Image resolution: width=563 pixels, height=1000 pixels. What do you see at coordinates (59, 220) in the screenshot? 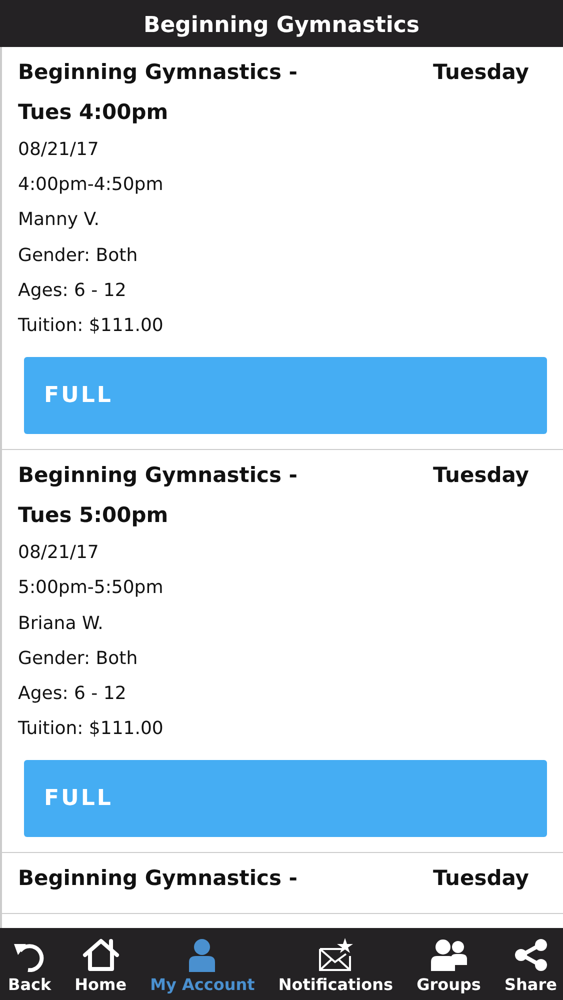
I see `class-detail: Manny V.` at bounding box center [59, 220].